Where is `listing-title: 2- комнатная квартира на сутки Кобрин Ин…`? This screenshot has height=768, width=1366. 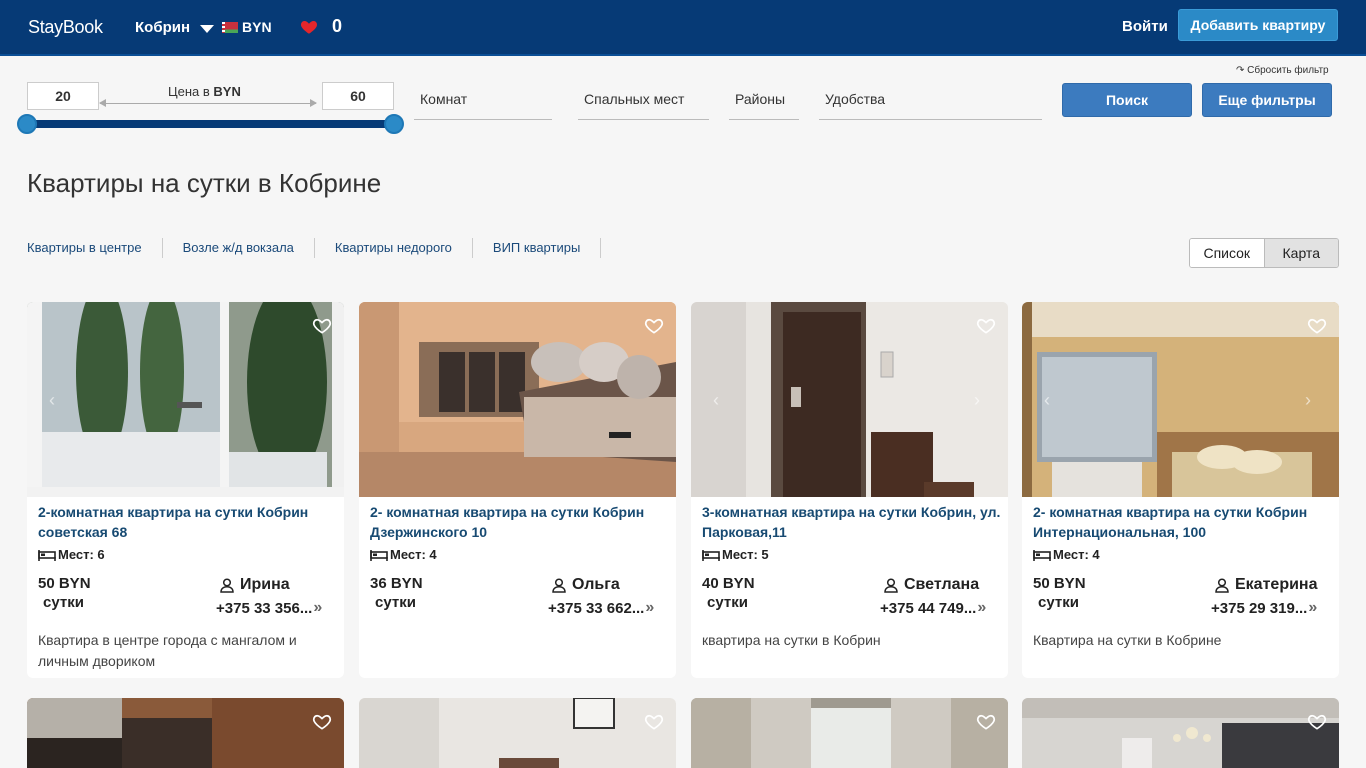
listing-title: 2- комнатная квартира на сутки Кобрин Ин… is located at coordinates (1183, 522).